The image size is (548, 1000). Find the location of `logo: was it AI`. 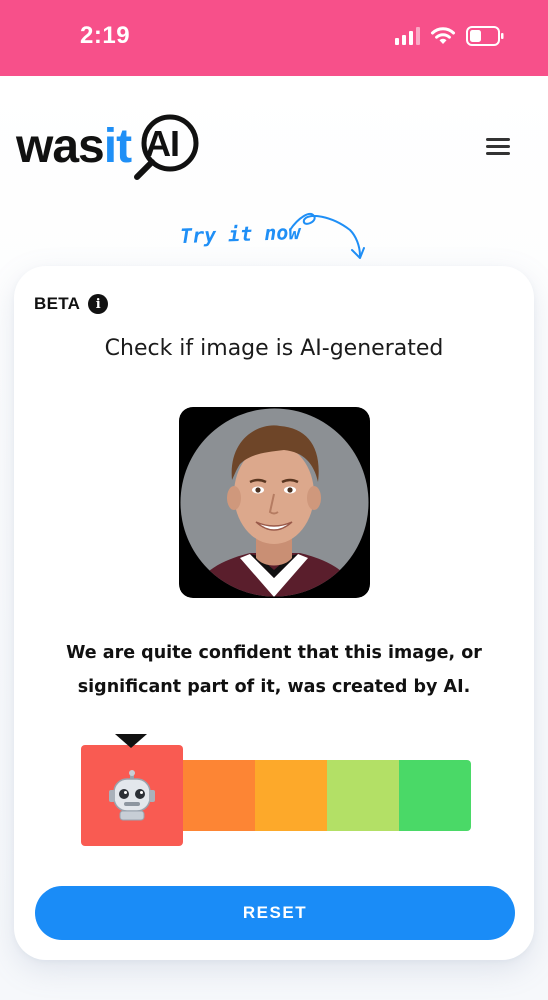

logo: was it AI is located at coordinates (107, 147).